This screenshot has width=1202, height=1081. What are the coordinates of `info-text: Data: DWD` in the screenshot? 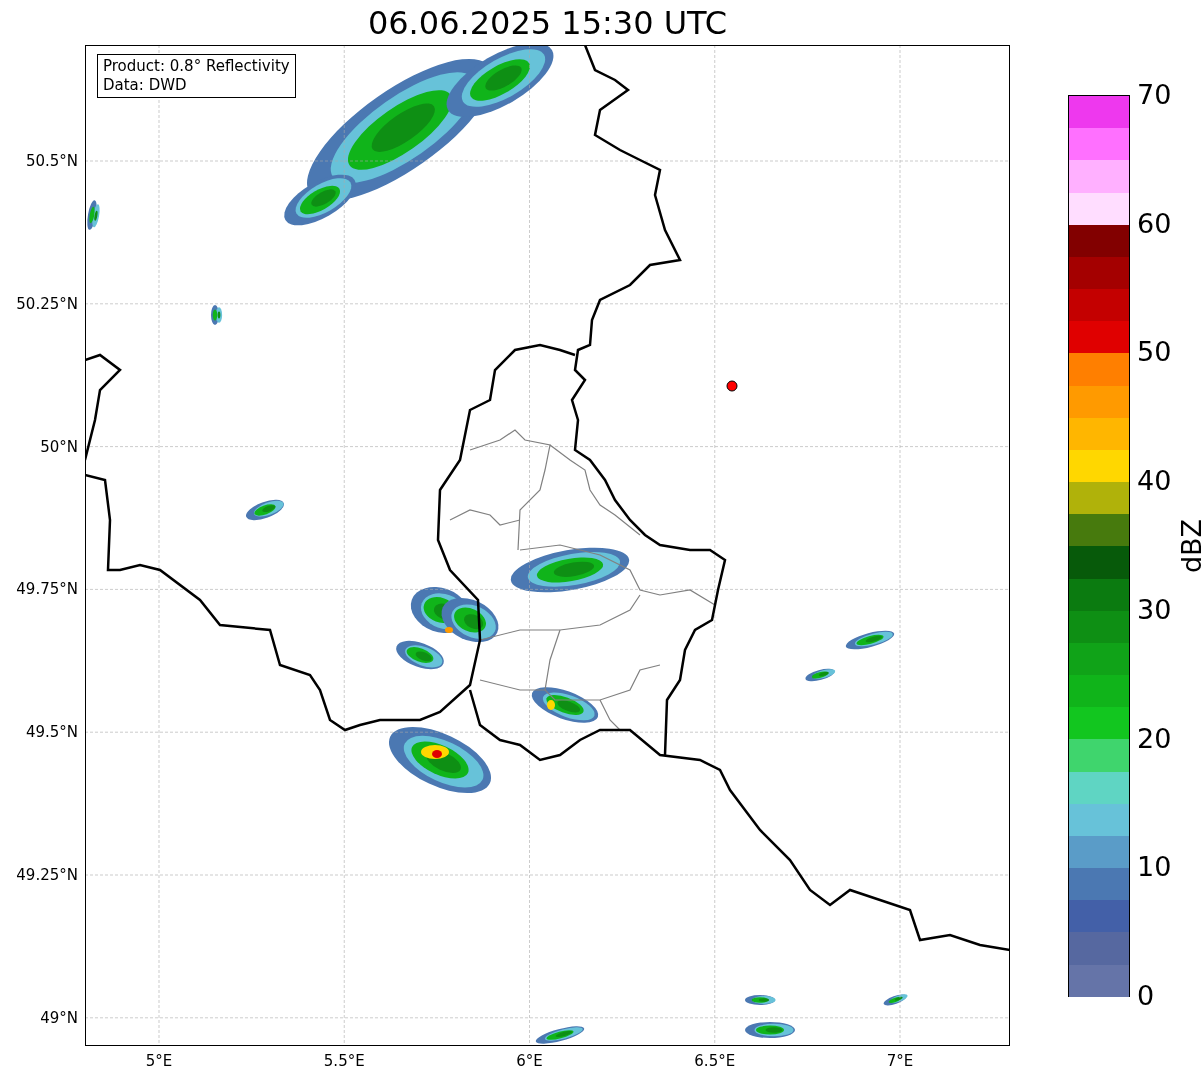 It's located at (145, 85).